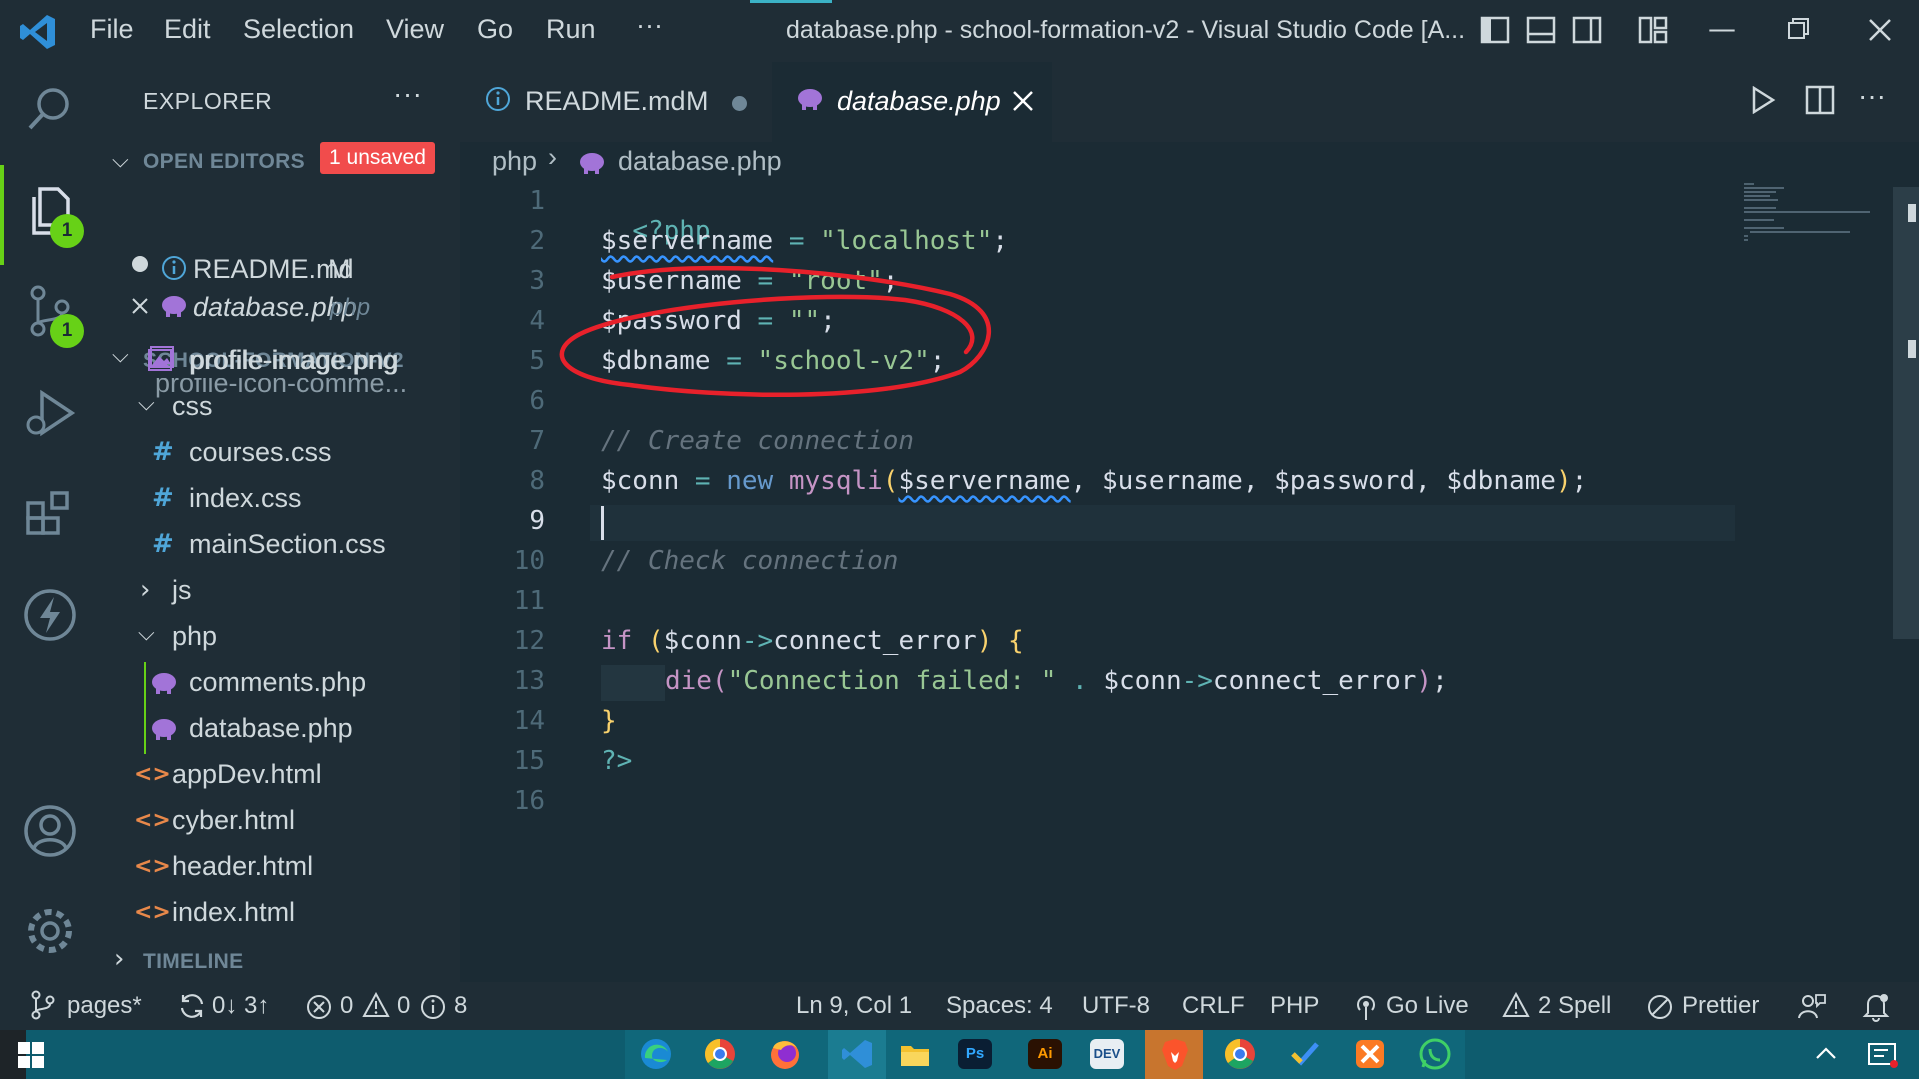 This screenshot has height=1079, width=1919. I want to click on toggle-primary-sidebar-icon, so click(1495, 30).